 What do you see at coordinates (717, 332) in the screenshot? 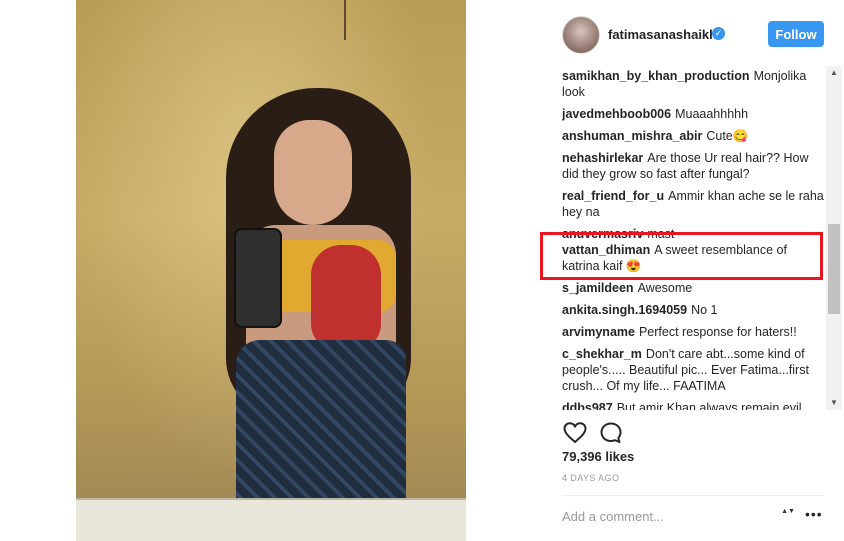
I see `comment-text: Perfect response for haters!!` at bounding box center [717, 332].